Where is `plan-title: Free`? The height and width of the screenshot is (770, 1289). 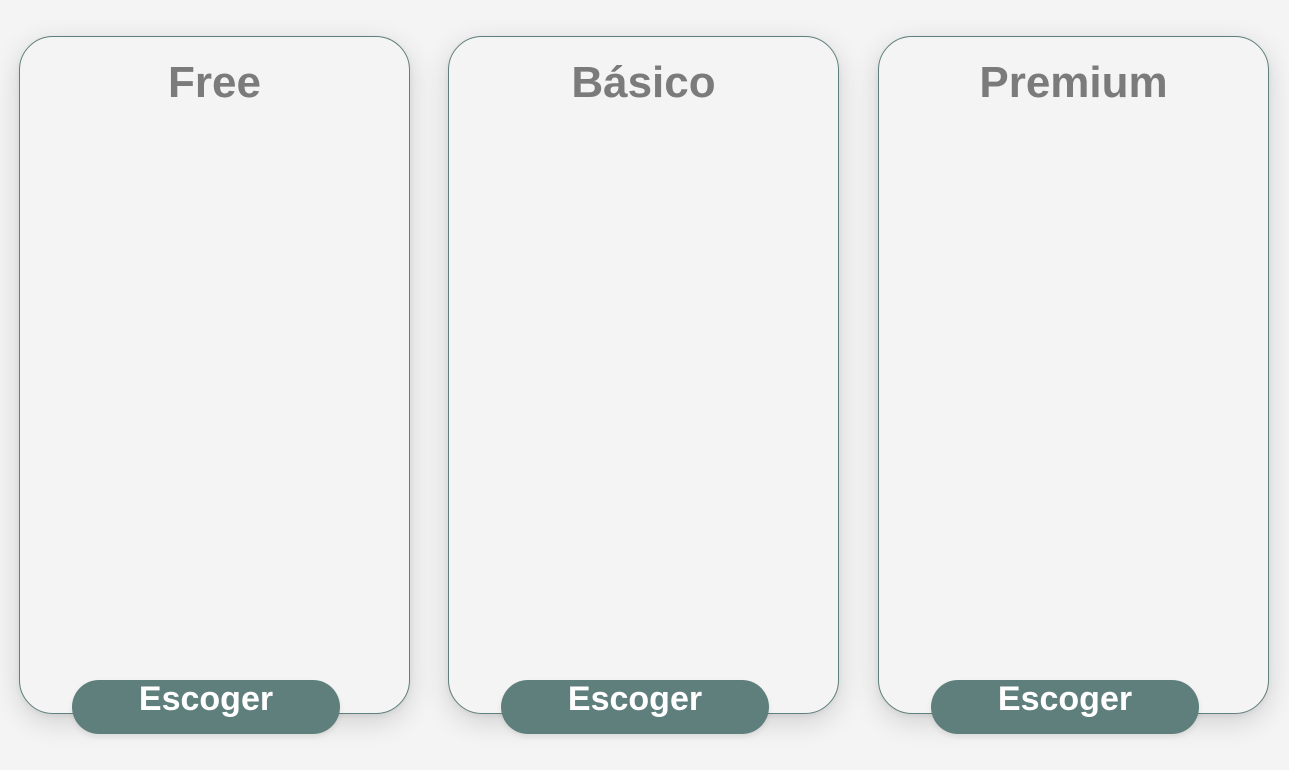
plan-title: Free is located at coordinates (214, 82).